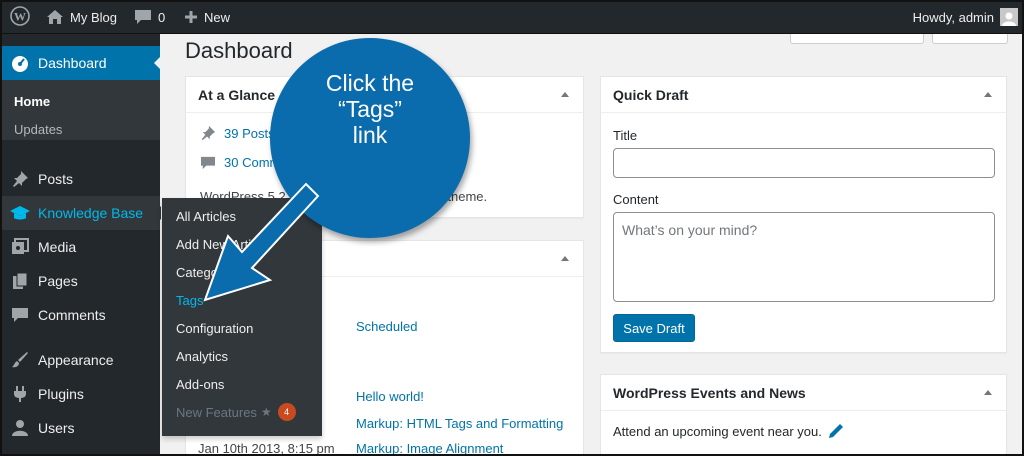  What do you see at coordinates (38, 129) in the screenshot?
I see `submenu-updates: Updates` at bounding box center [38, 129].